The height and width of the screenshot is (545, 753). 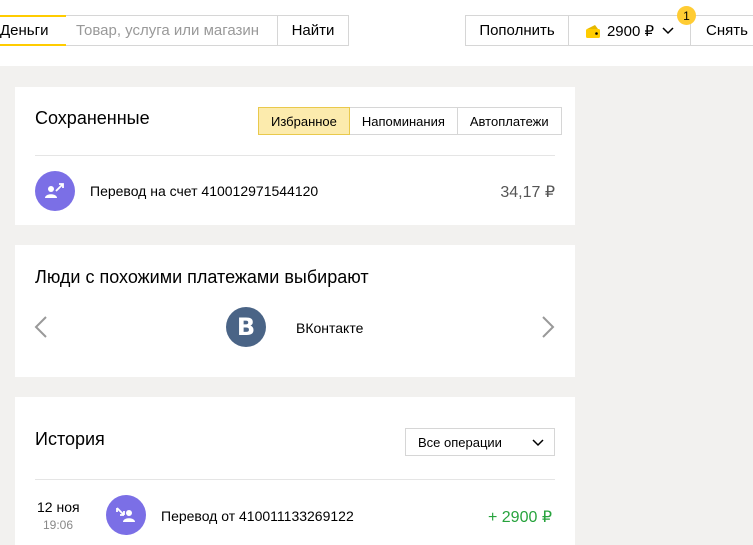 What do you see at coordinates (202, 277) in the screenshot?
I see `recommendations-title: Люди с похожими платежами выбирают` at bounding box center [202, 277].